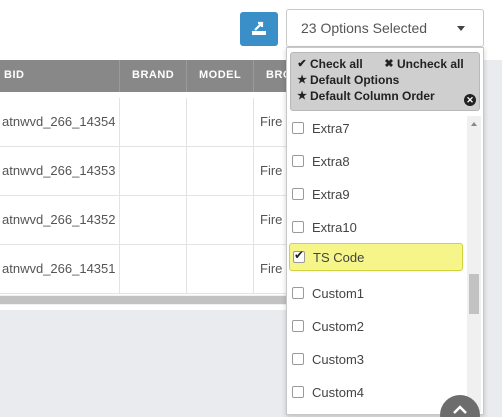 This screenshot has height=417, width=502. I want to click on list-item: Custom1, so click(376, 293).